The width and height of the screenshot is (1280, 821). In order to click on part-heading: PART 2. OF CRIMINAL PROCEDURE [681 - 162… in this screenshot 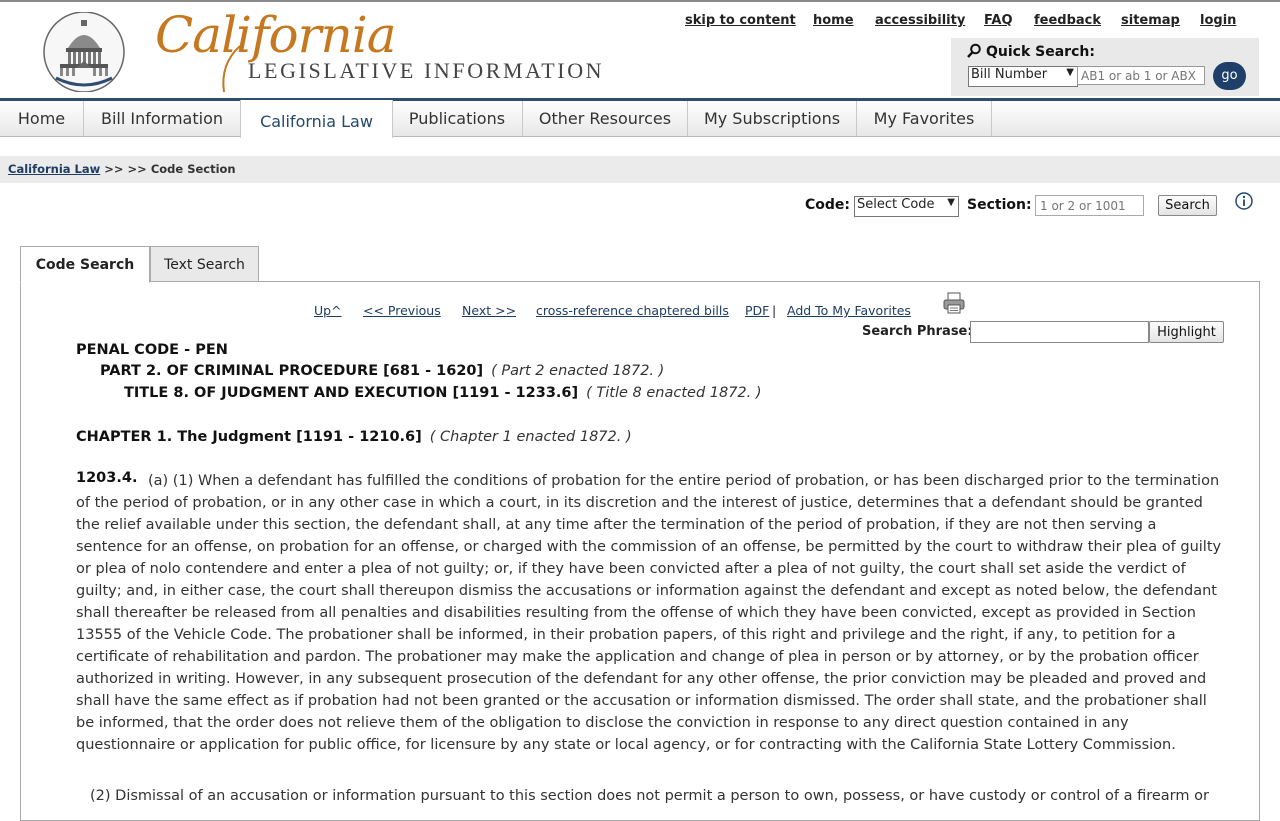, I will do `click(382, 371)`.